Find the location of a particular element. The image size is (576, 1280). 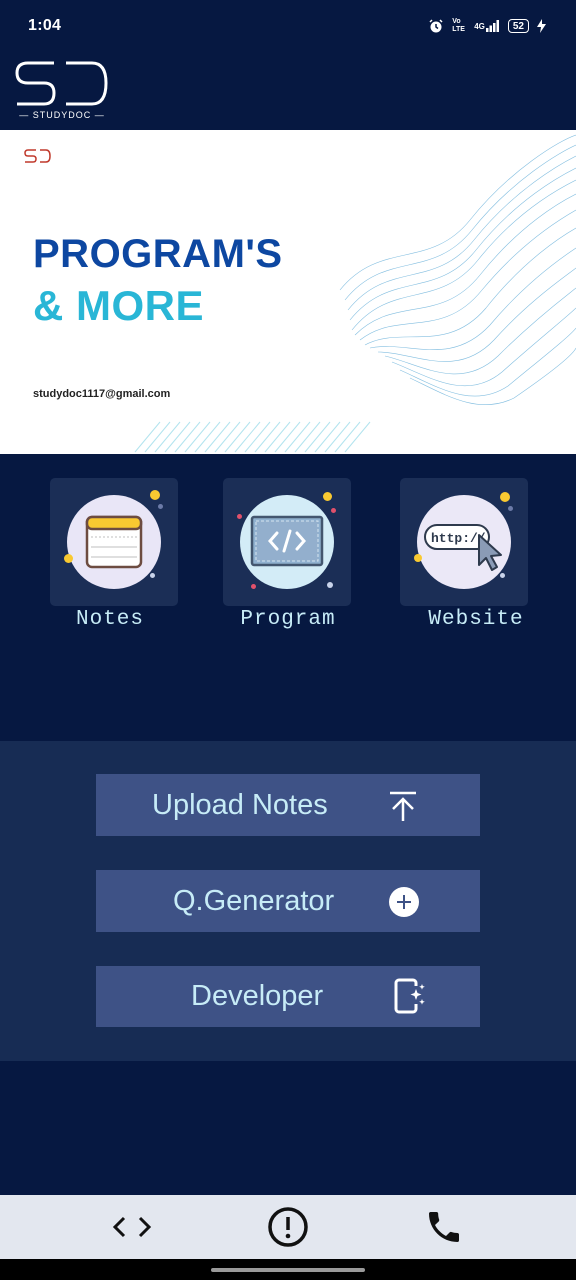

upload-notes-button: Upload Notes is located at coordinates (288, 805).